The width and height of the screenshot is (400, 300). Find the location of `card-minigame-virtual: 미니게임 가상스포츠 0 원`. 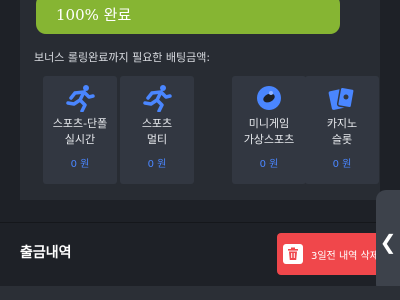

card-minigame-virtual: 미니게임 가상스포츠 0 원 is located at coordinates (269, 130).